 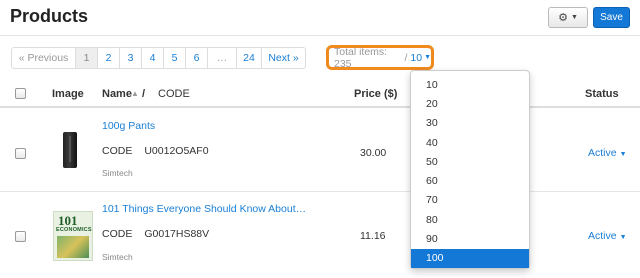 I want to click on previous-page-link: « Previous, so click(x=43, y=58).